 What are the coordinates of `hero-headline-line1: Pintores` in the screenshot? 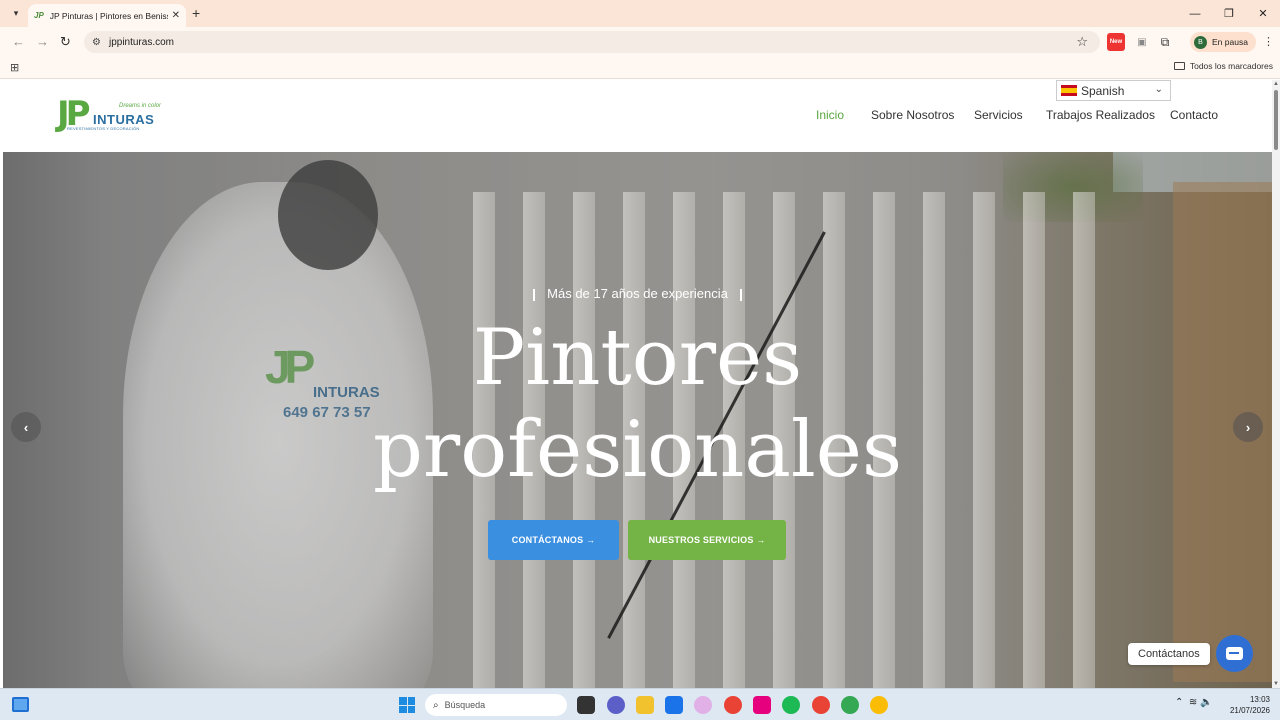 It's located at (637, 358).